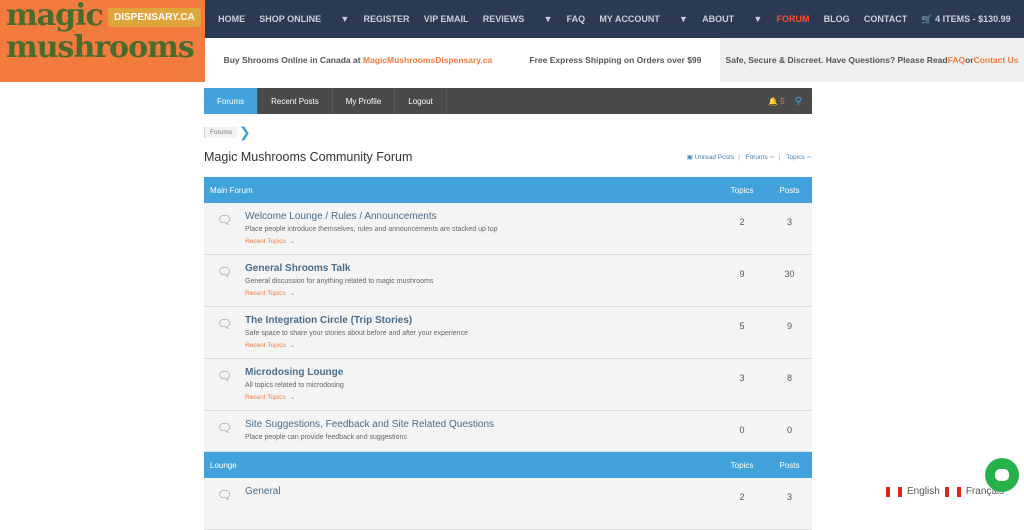  What do you see at coordinates (421, 101) in the screenshot?
I see `tab-logout: Logout` at bounding box center [421, 101].